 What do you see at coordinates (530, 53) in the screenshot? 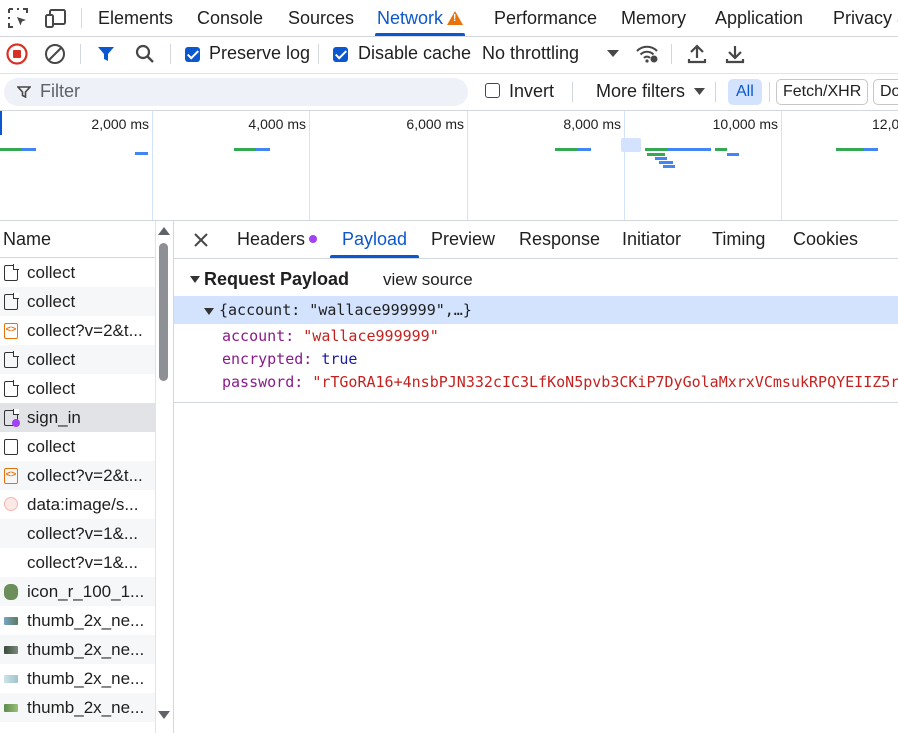
I see `throttling-select: No throttling` at bounding box center [530, 53].